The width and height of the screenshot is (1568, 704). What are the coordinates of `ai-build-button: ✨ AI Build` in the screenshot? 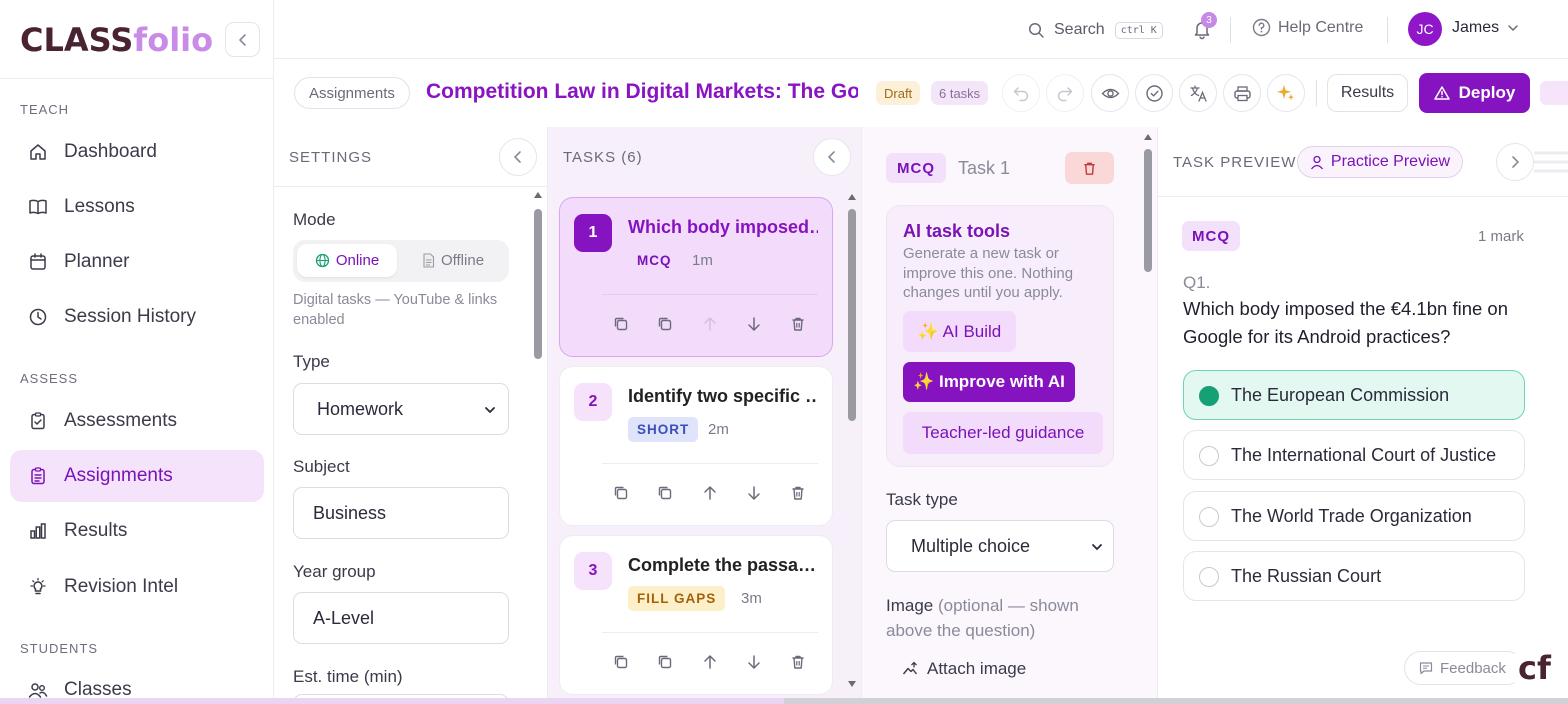 It's located at (959, 331).